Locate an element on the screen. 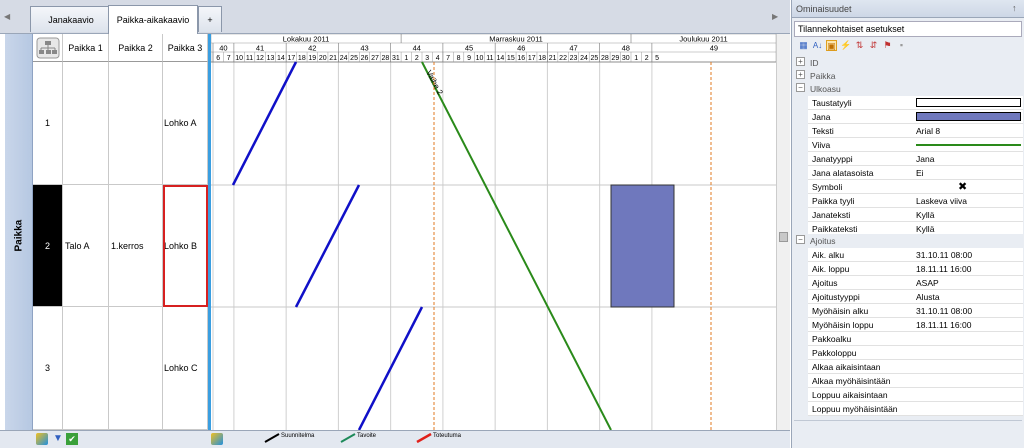 This screenshot has height=448, width=1024. property-row: Taustatyyli is located at coordinates (915, 103).